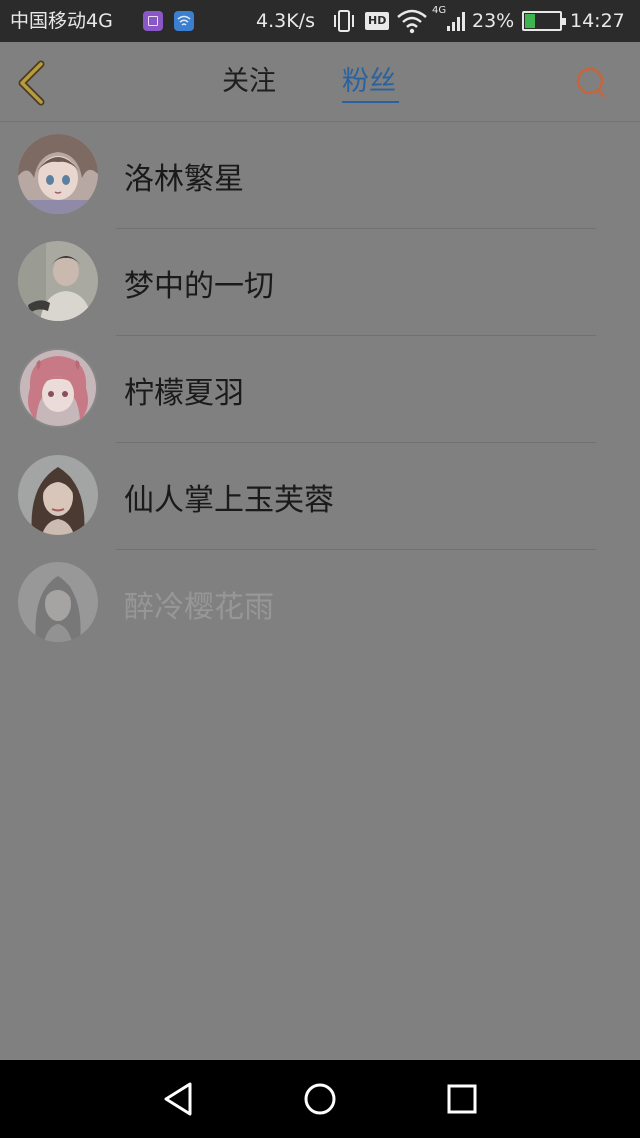 The image size is (640, 1138). What do you see at coordinates (199, 607) in the screenshot?
I see `fan-name: 醉冷樱花雨` at bounding box center [199, 607].